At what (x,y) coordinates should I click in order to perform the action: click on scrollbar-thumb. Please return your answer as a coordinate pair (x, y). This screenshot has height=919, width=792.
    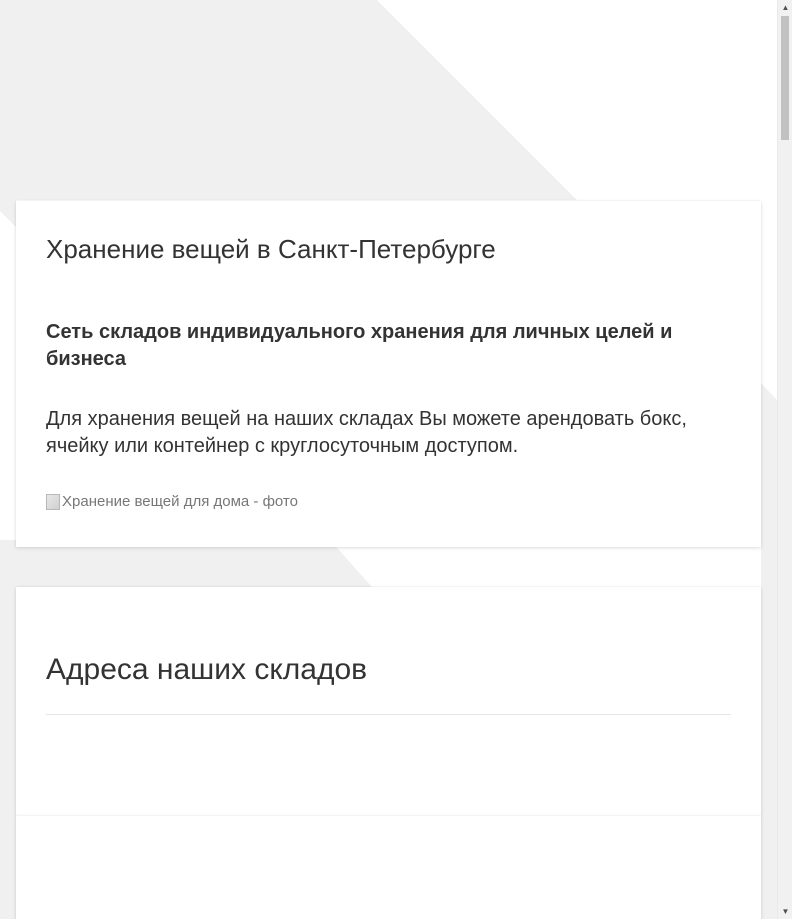
    Looking at the image, I should click on (785, 78).